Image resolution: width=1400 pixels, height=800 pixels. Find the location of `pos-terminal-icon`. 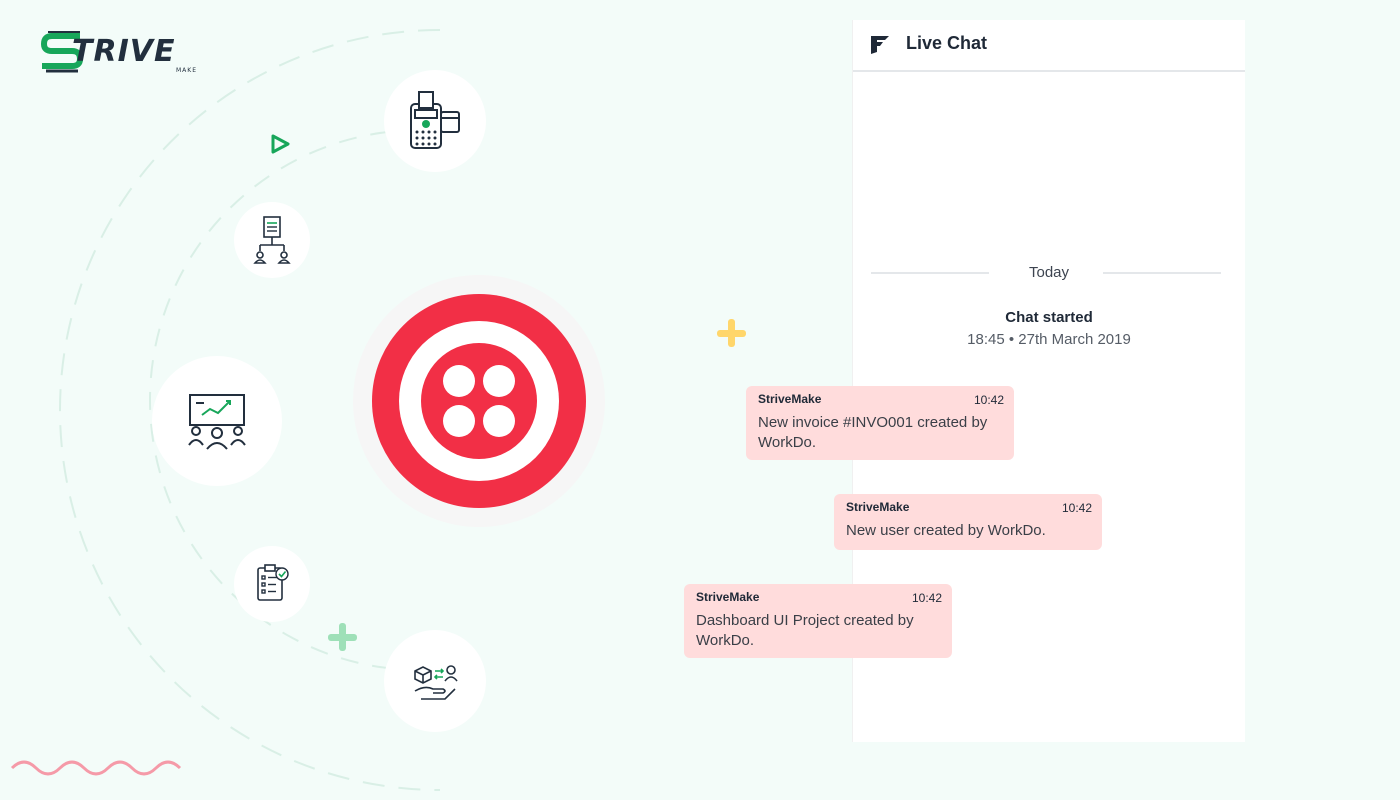

pos-terminal-icon is located at coordinates (435, 120).